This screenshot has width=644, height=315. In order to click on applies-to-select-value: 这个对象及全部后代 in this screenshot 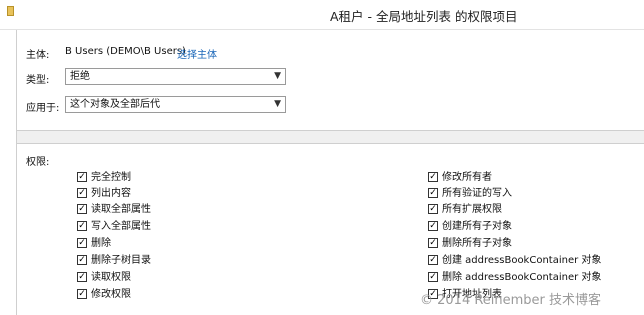, I will do `click(115, 104)`.